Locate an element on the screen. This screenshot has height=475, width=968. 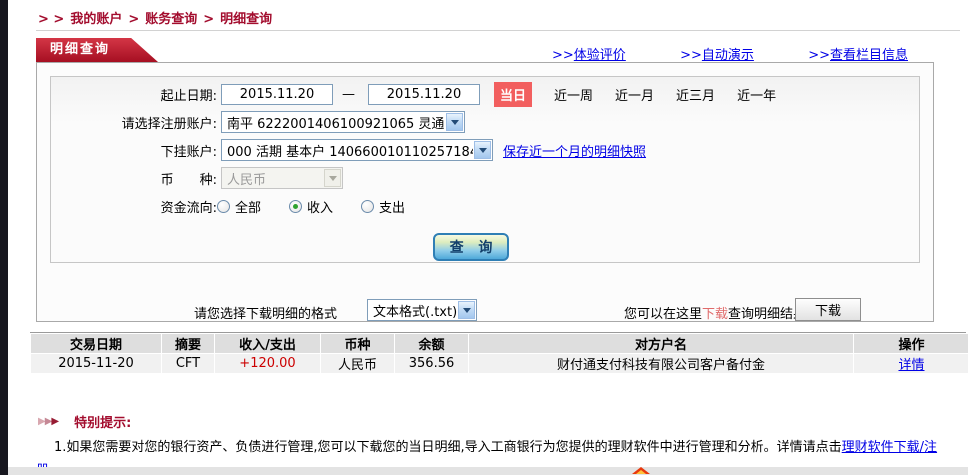
link-label: 查看栏目信息 is located at coordinates (868, 55).